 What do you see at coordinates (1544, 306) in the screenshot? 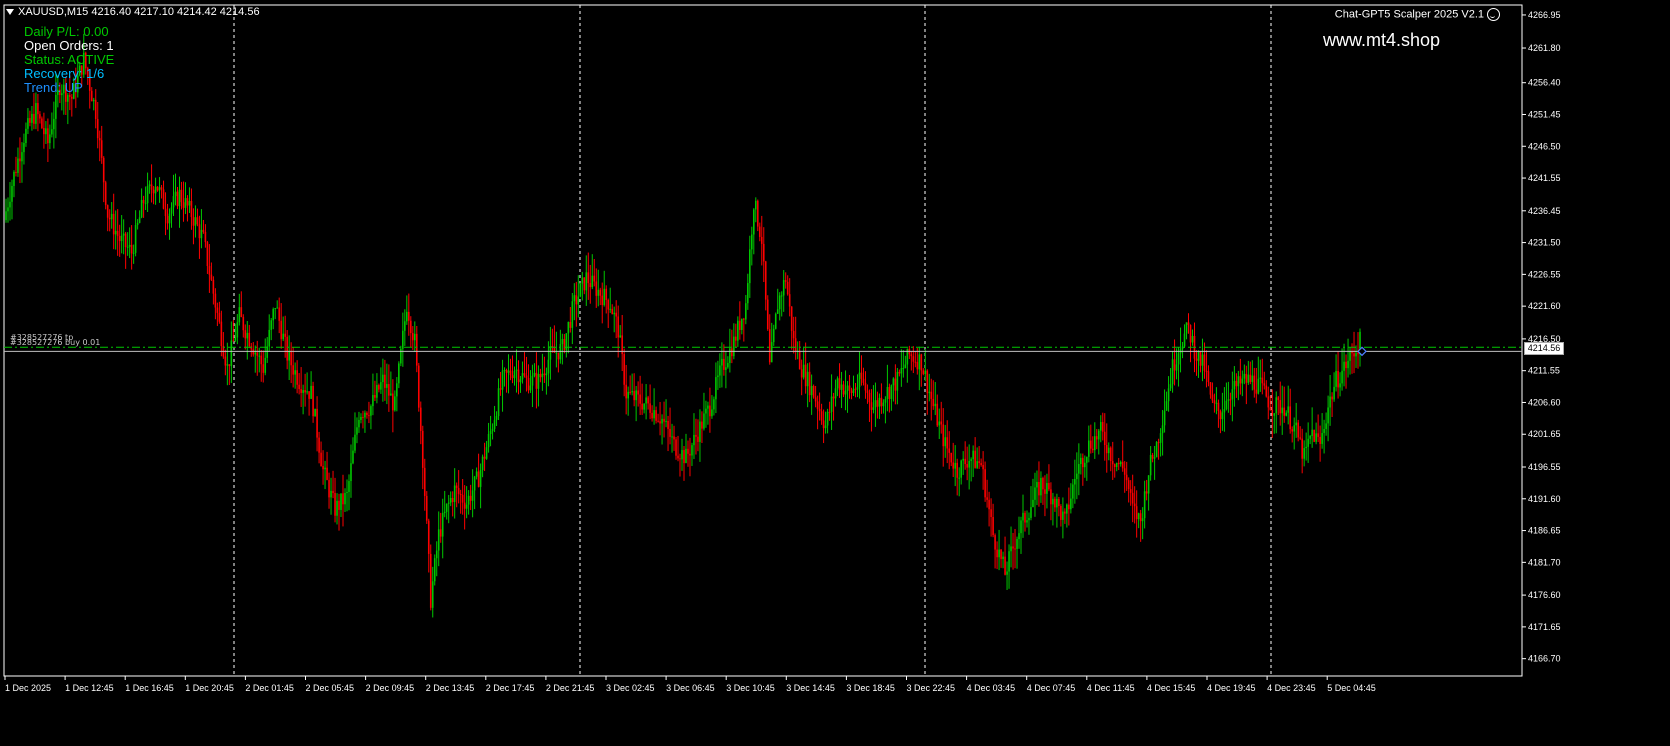
I see `y-tick-label: 4221.60` at bounding box center [1544, 306].